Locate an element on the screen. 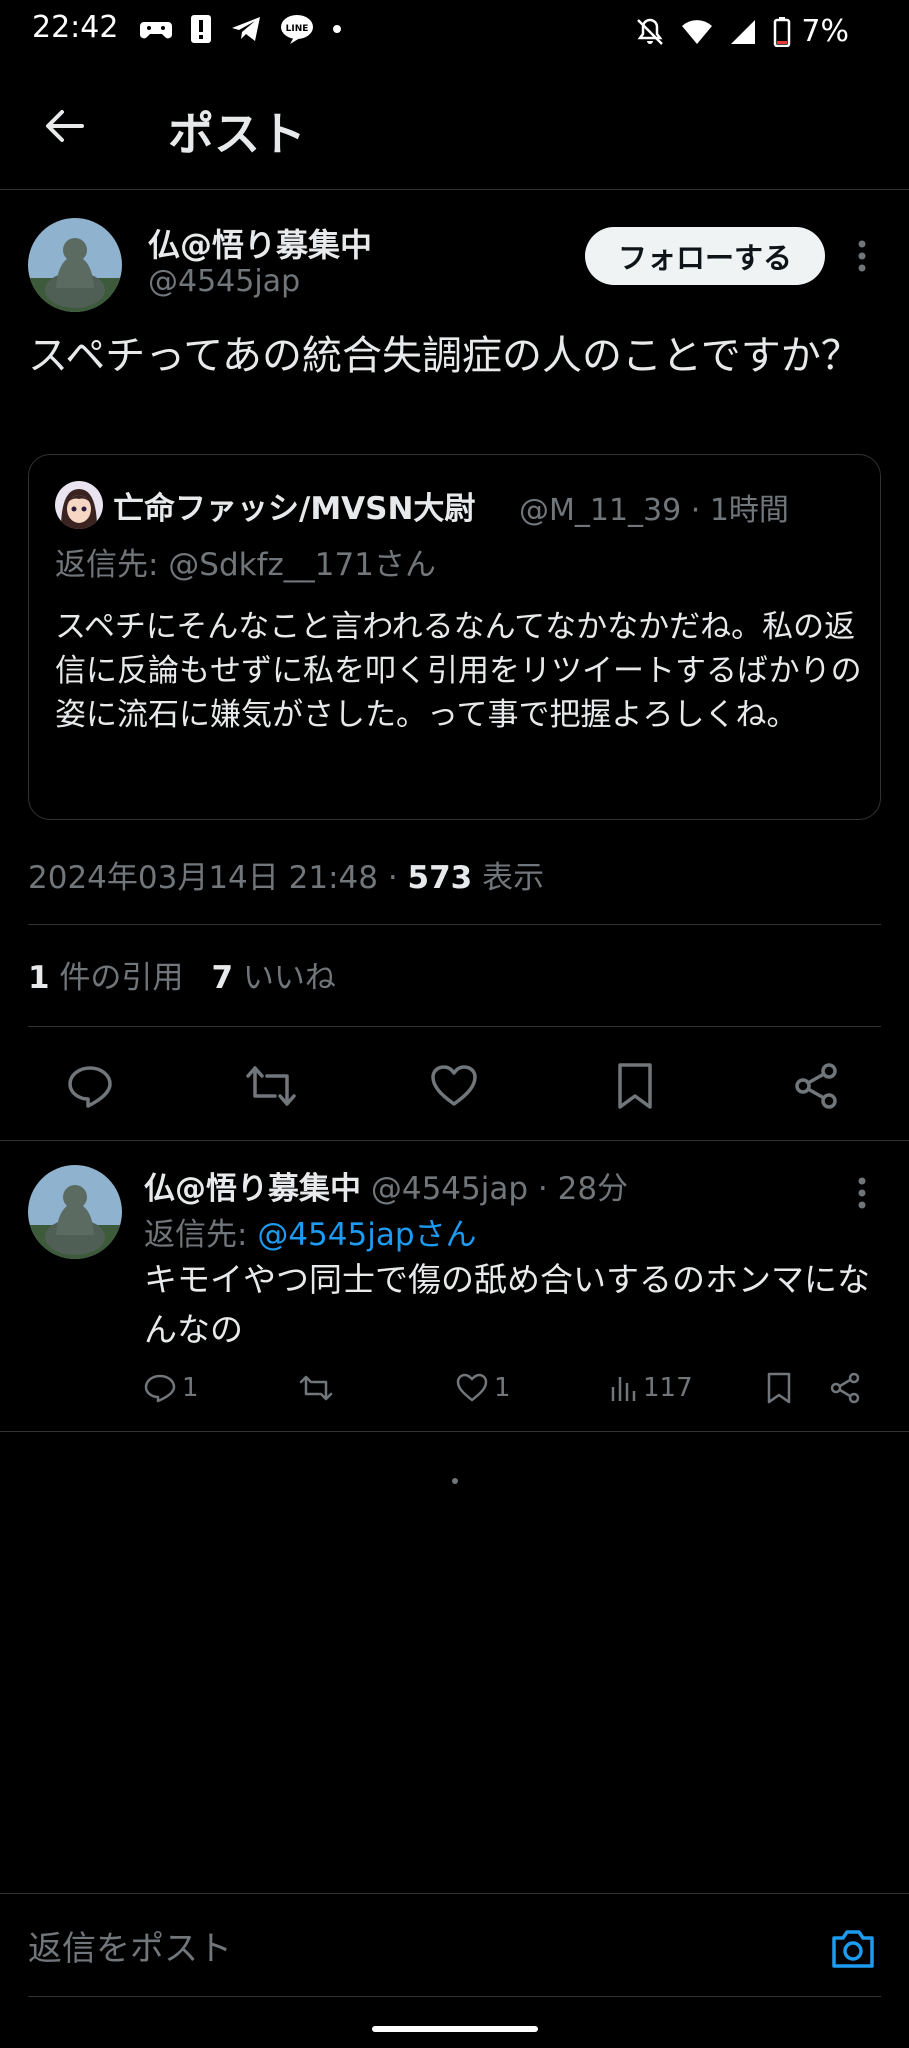 Image resolution: width=909 pixels, height=2048 pixels. mute-icon is located at coordinates (650, 31).